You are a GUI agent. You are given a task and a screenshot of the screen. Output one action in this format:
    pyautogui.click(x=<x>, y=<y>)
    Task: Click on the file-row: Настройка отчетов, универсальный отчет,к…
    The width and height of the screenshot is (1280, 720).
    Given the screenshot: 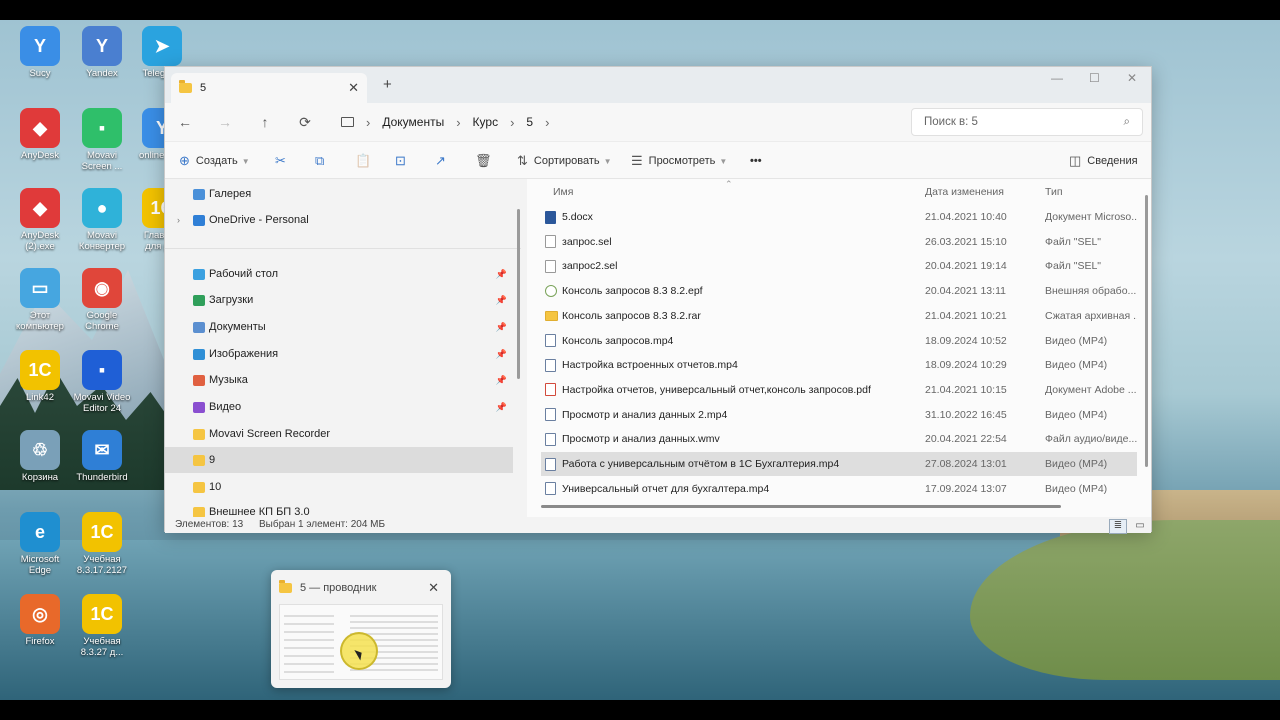 What is the action you would take?
    pyautogui.click(x=839, y=390)
    